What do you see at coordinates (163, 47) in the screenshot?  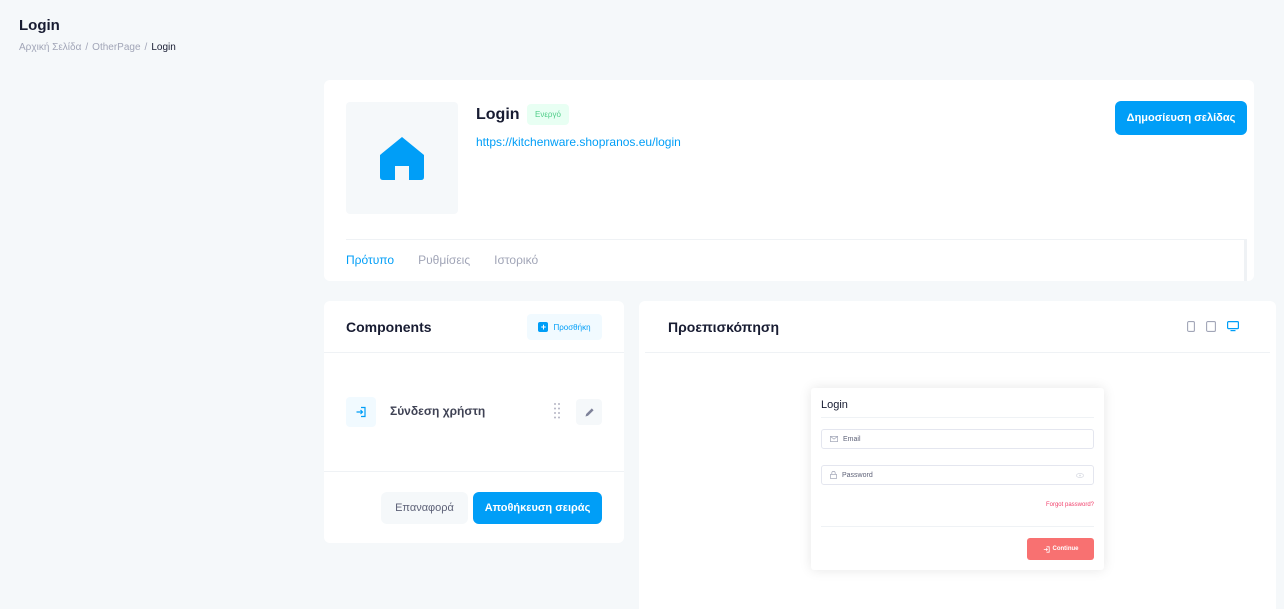 I see `breadcrumb-current: Login` at bounding box center [163, 47].